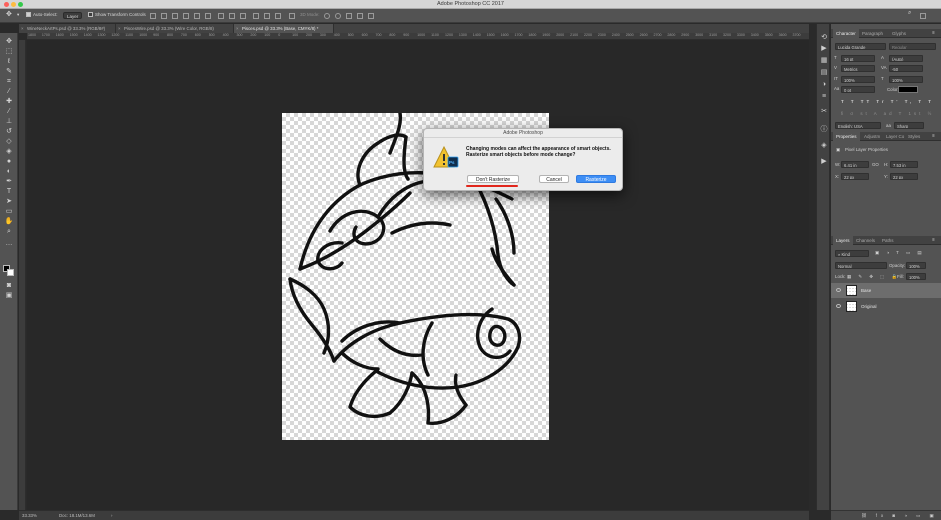 The width and height of the screenshot is (941, 520). I want to click on dodge-tool-icon: ◐, so click(9, 171).